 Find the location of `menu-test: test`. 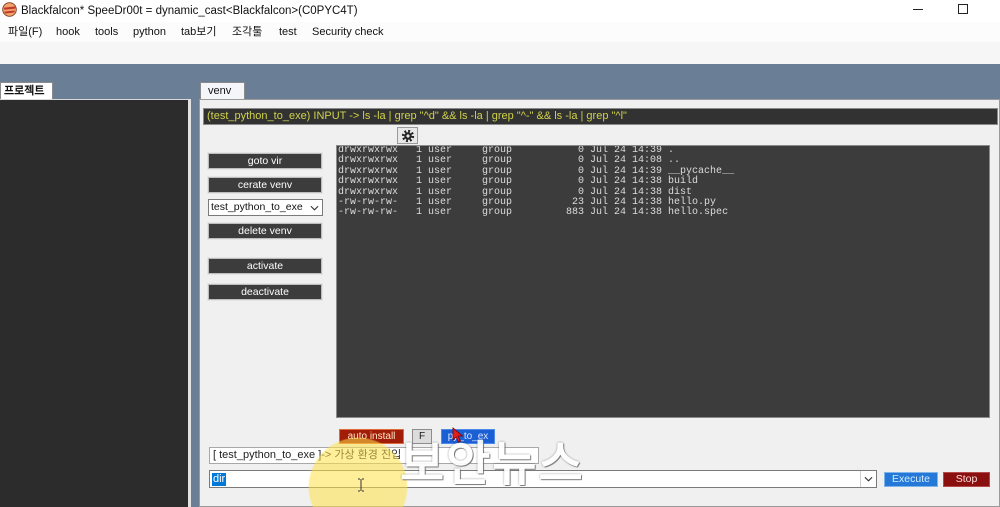

menu-test: test is located at coordinates (288, 32).